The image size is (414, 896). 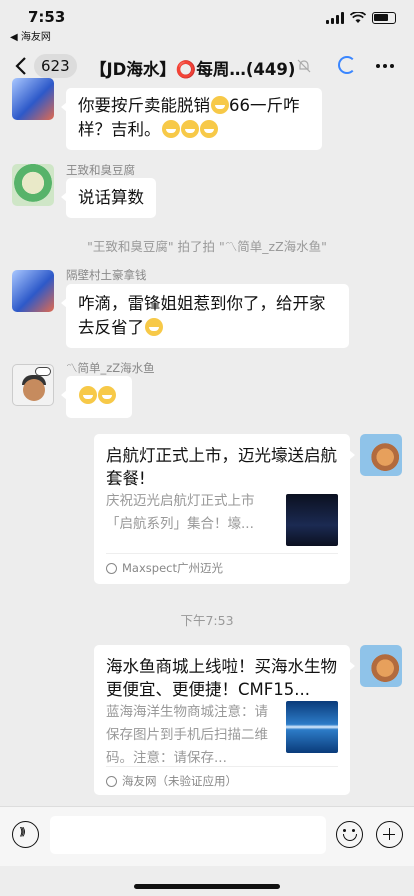 I want to click on message-bubble: 你要按斤卖能脱销 66一斤咋样？吉利。, so click(x=191, y=119).